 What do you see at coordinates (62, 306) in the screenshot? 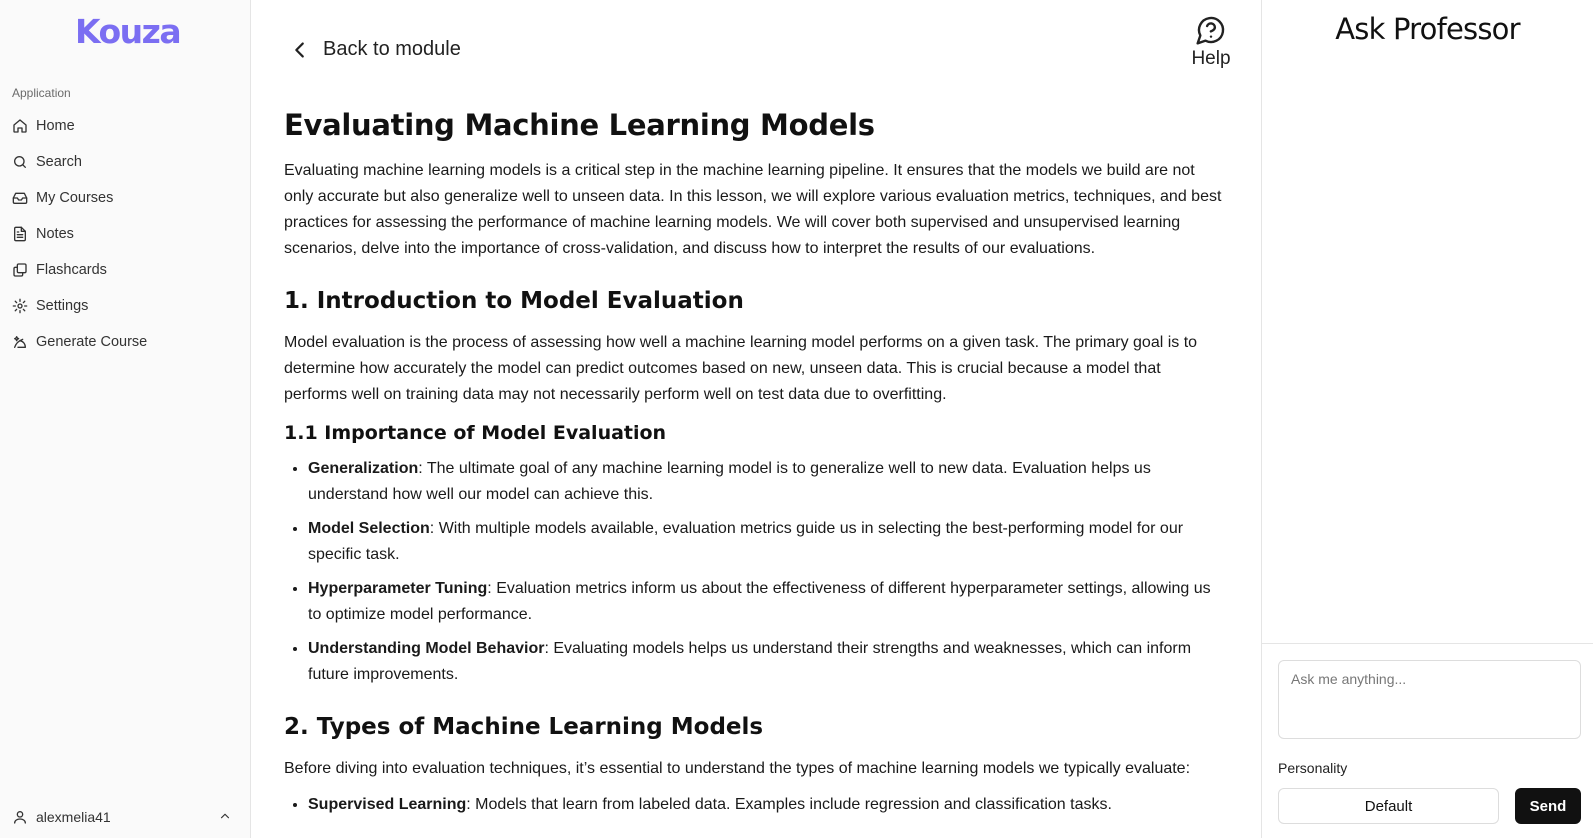
I see `sidebar-item-label: Settings` at bounding box center [62, 306].